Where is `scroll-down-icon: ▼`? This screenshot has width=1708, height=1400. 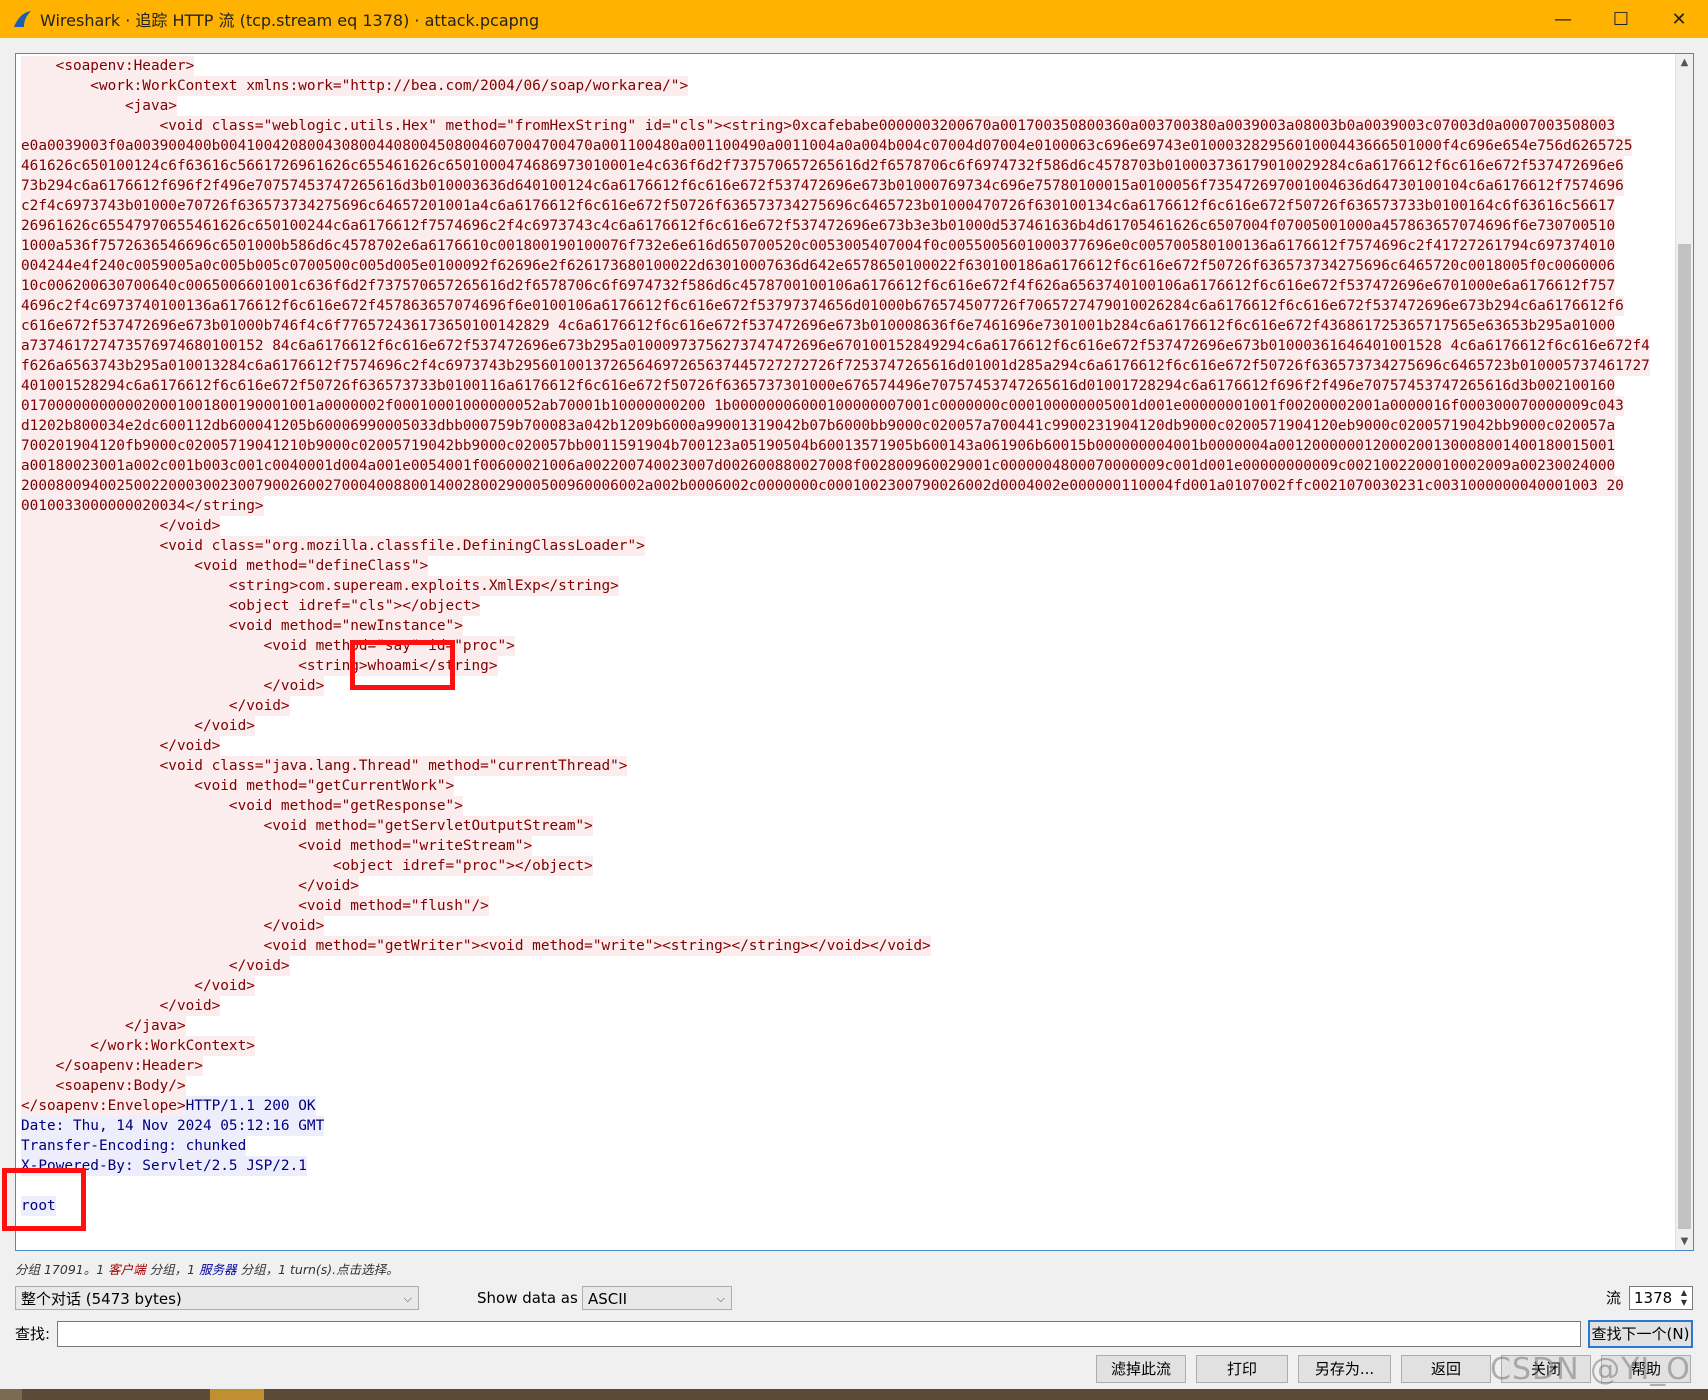
scroll-down-icon: ▼ is located at coordinates (1684, 1241).